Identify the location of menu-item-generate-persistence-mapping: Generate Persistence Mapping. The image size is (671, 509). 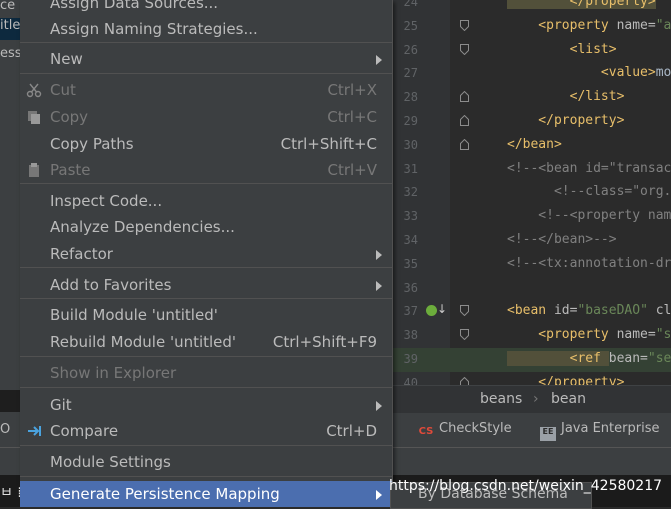
(206, 494).